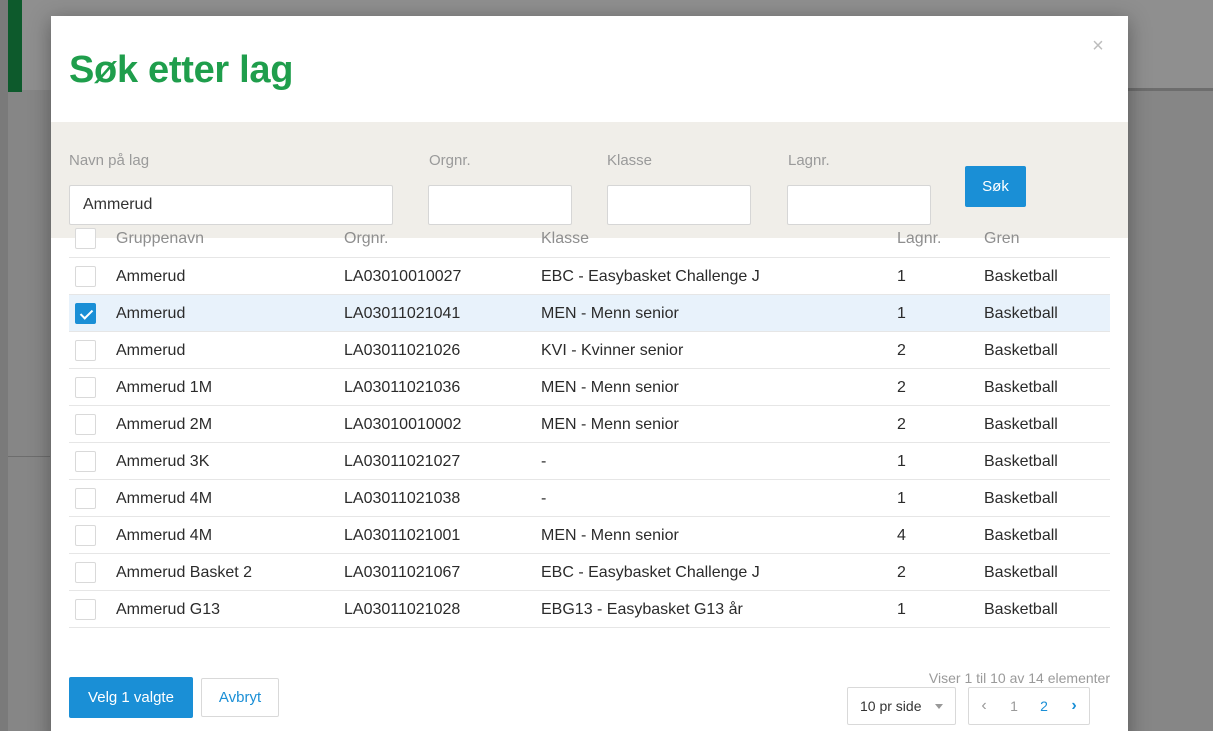  What do you see at coordinates (450, 160) in the screenshot?
I see `orgnr-label: Orgnr.` at bounding box center [450, 160].